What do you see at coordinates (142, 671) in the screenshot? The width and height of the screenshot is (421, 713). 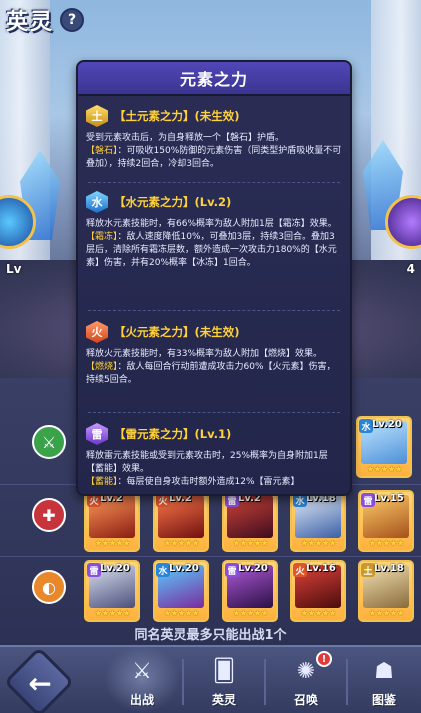 I see `crossed-swords-icon: ⚔` at bounding box center [142, 671].